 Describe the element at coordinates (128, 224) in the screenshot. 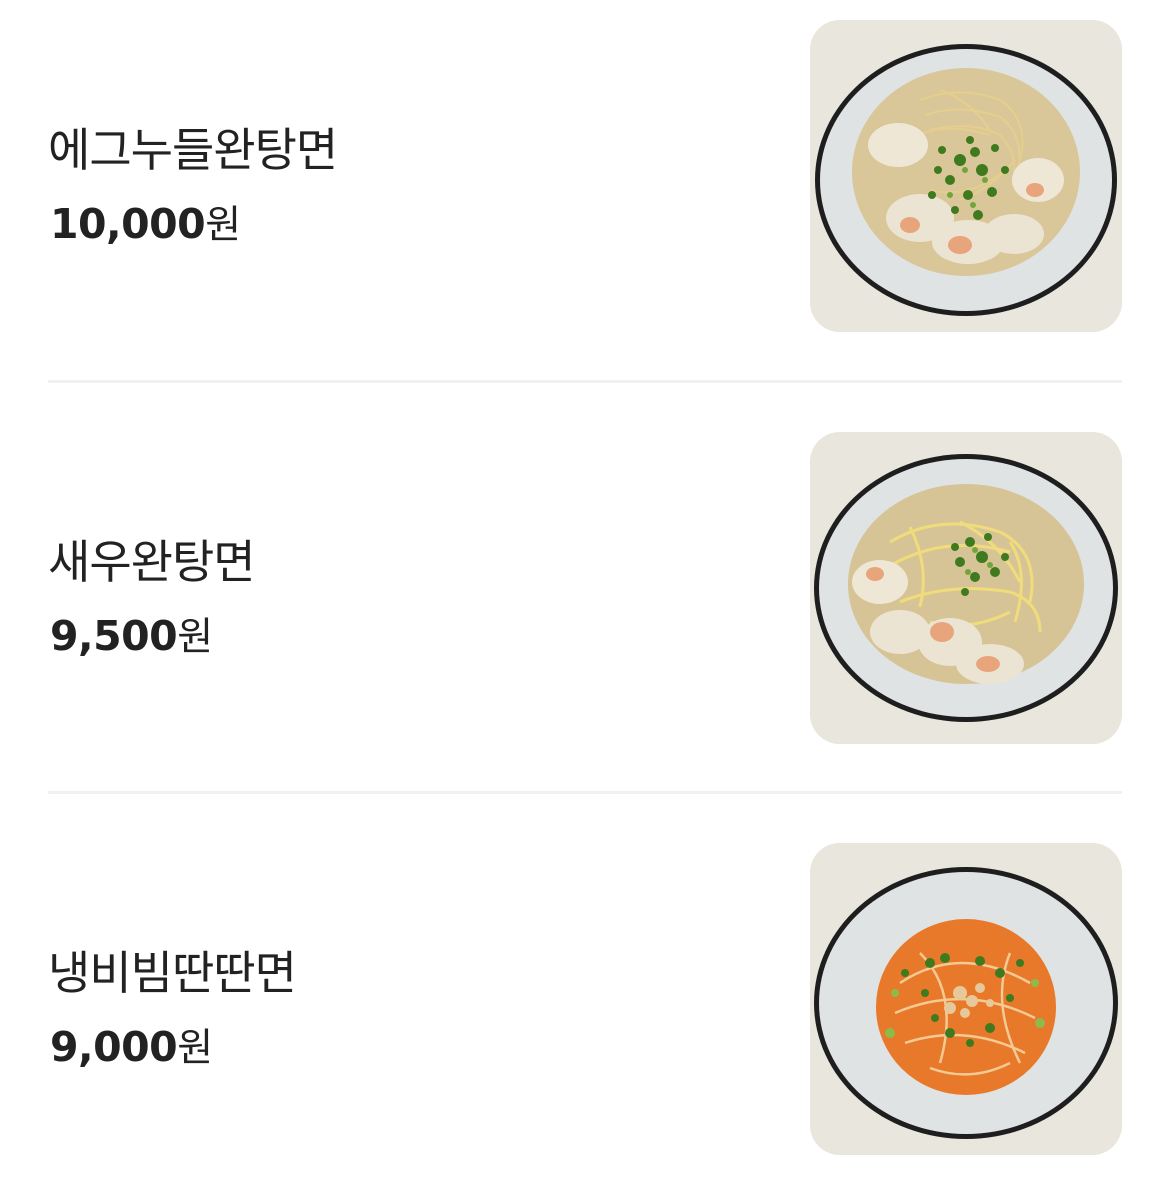

I see `price-amount: 10,000` at that location.